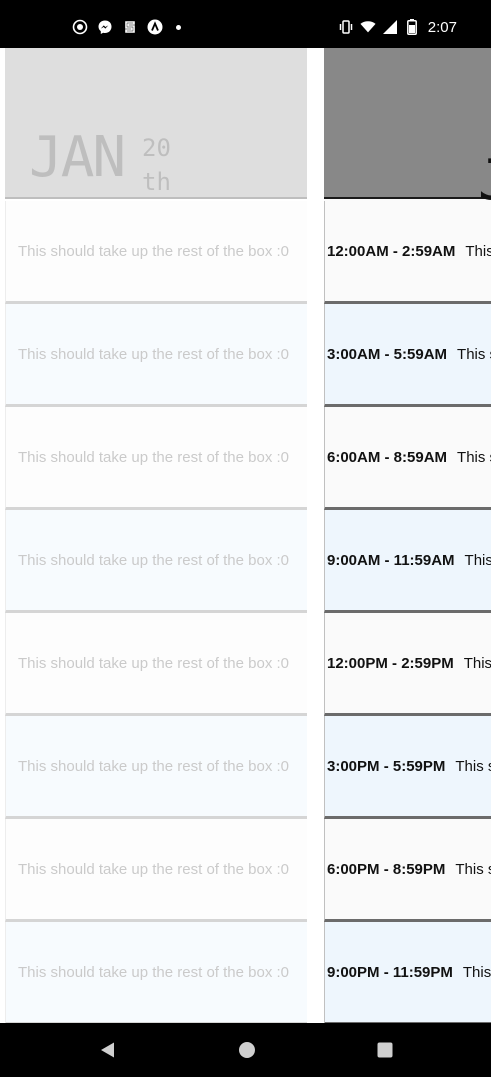 The width and height of the screenshot is (491, 1077). What do you see at coordinates (105, 27) in the screenshot?
I see `messenger-icon` at bounding box center [105, 27].